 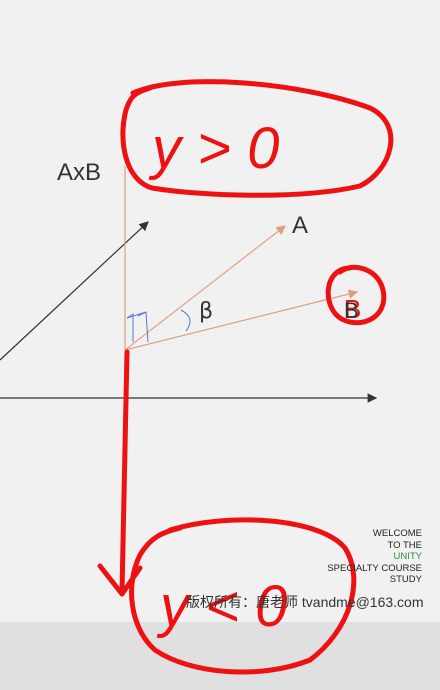 I want to click on vector-b-label: B, so click(x=351, y=310).